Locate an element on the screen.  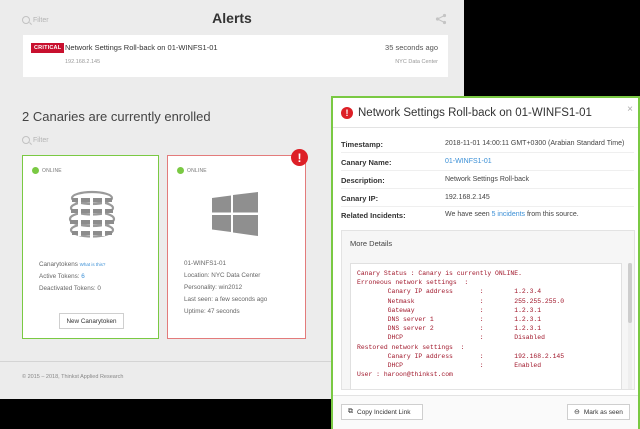
share-icon is located at coordinates (441, 19).